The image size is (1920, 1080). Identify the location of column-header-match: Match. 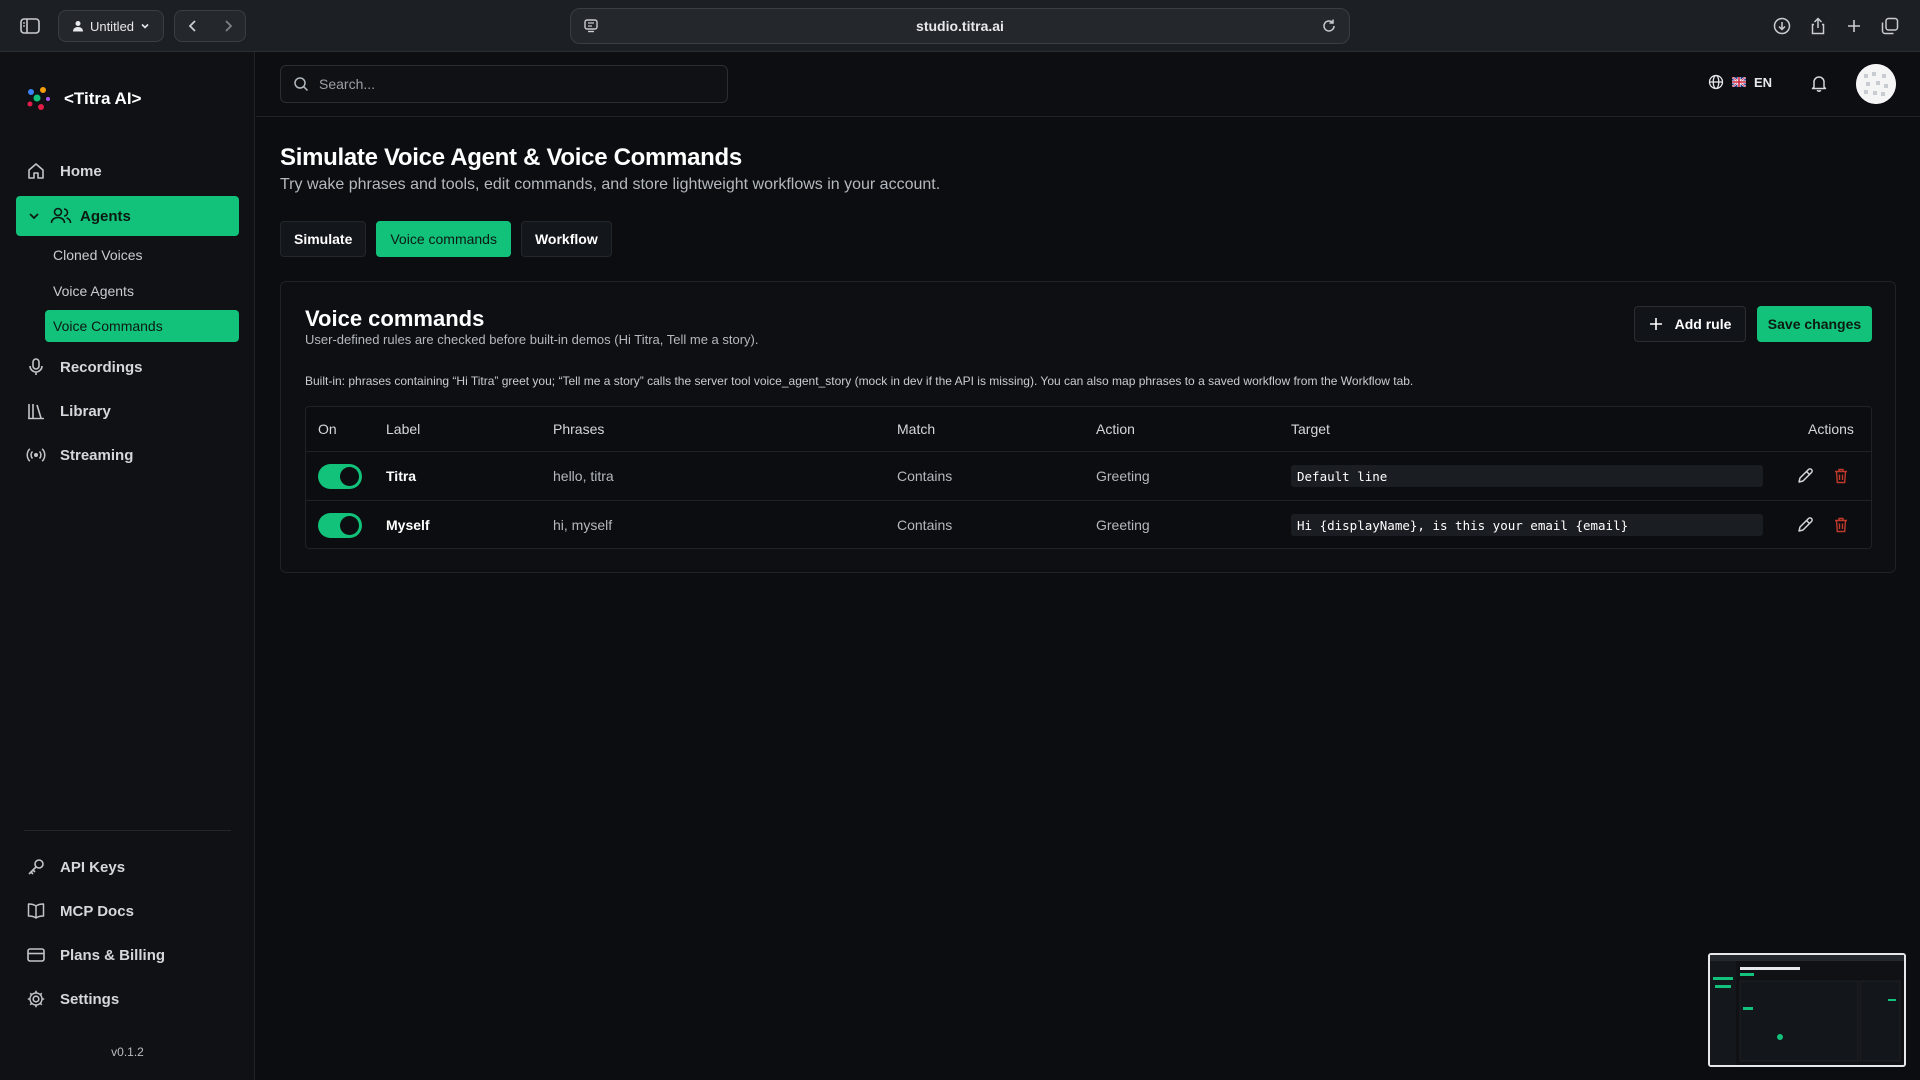
(916, 429).